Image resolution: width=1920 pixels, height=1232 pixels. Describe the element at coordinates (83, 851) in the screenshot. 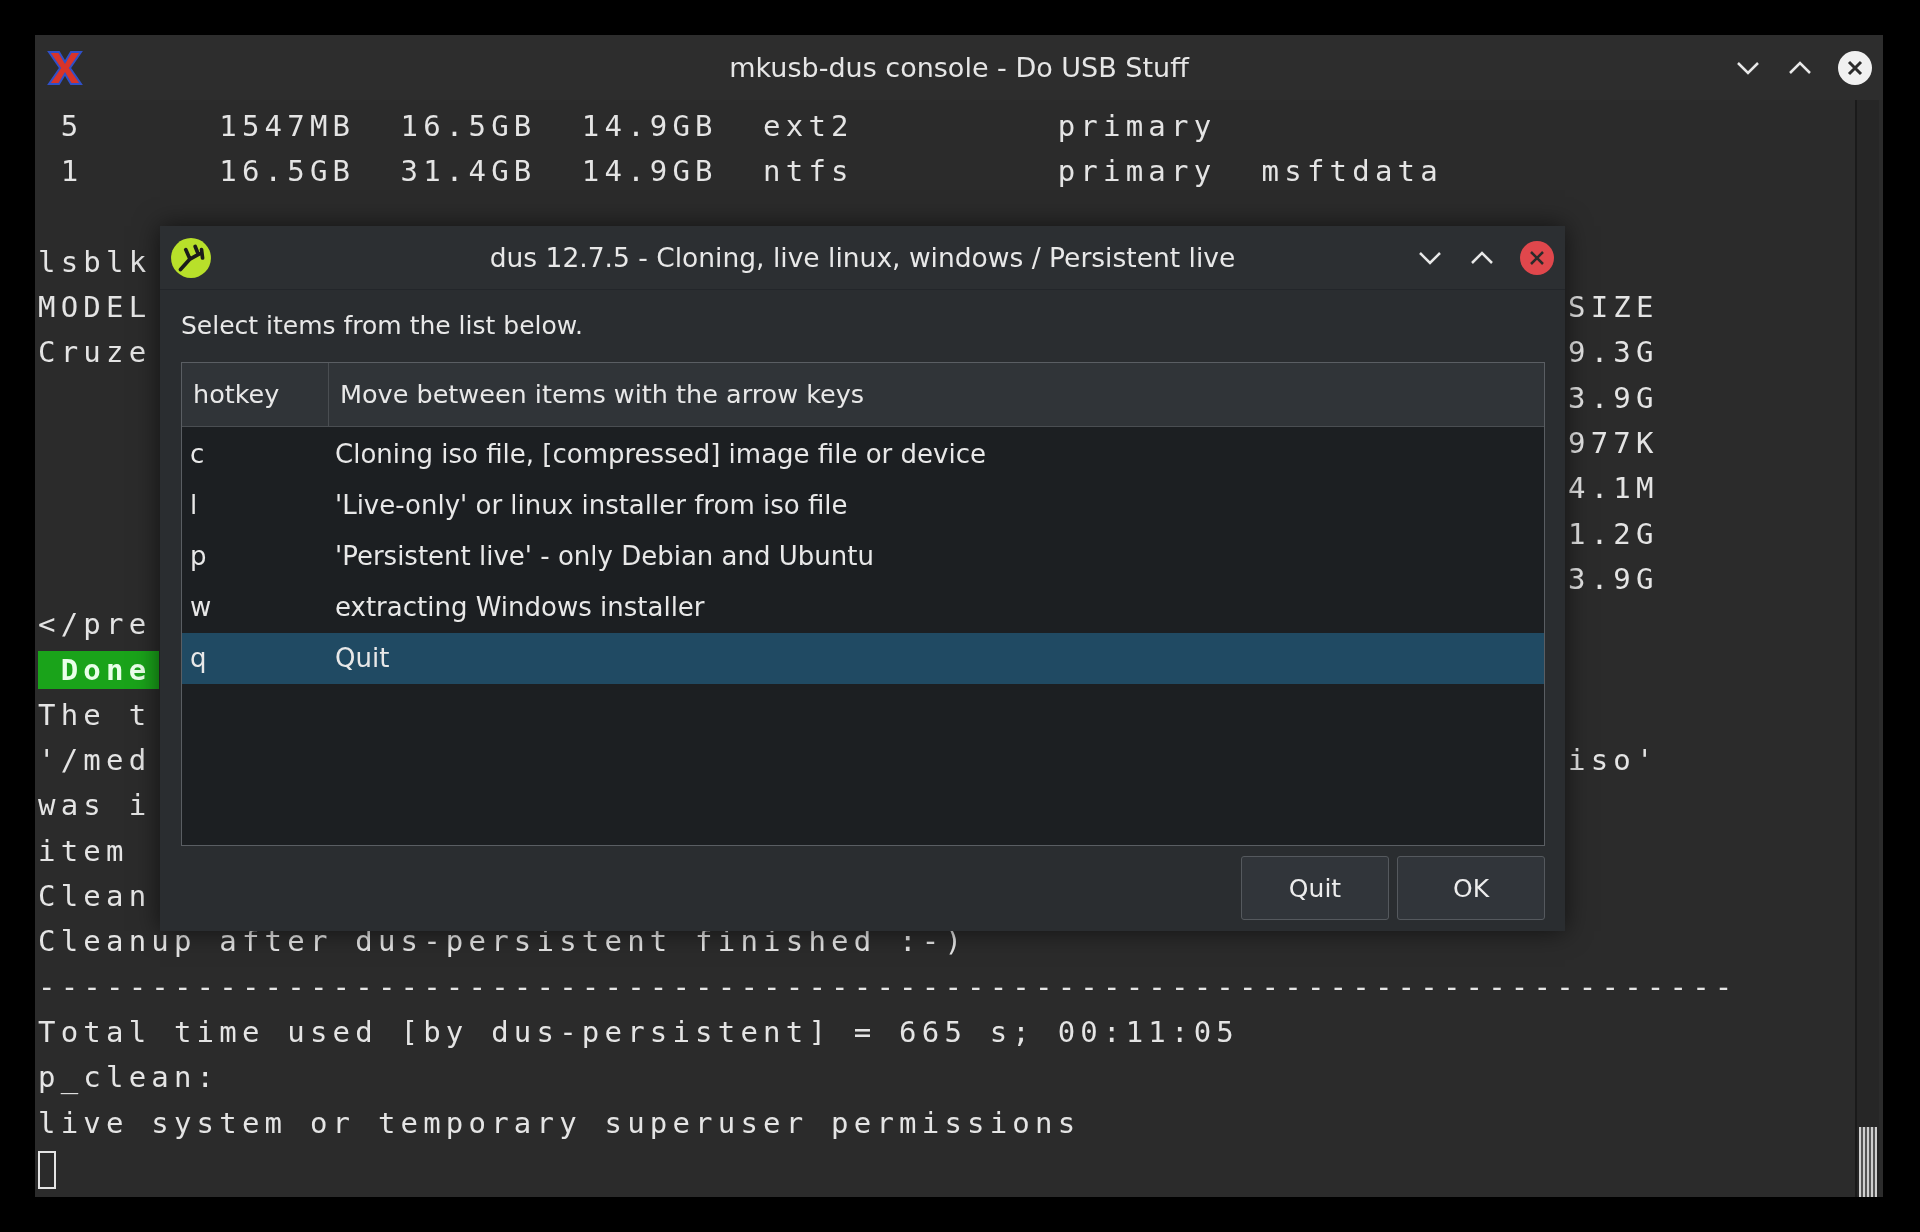

I see `console-text: item` at that location.